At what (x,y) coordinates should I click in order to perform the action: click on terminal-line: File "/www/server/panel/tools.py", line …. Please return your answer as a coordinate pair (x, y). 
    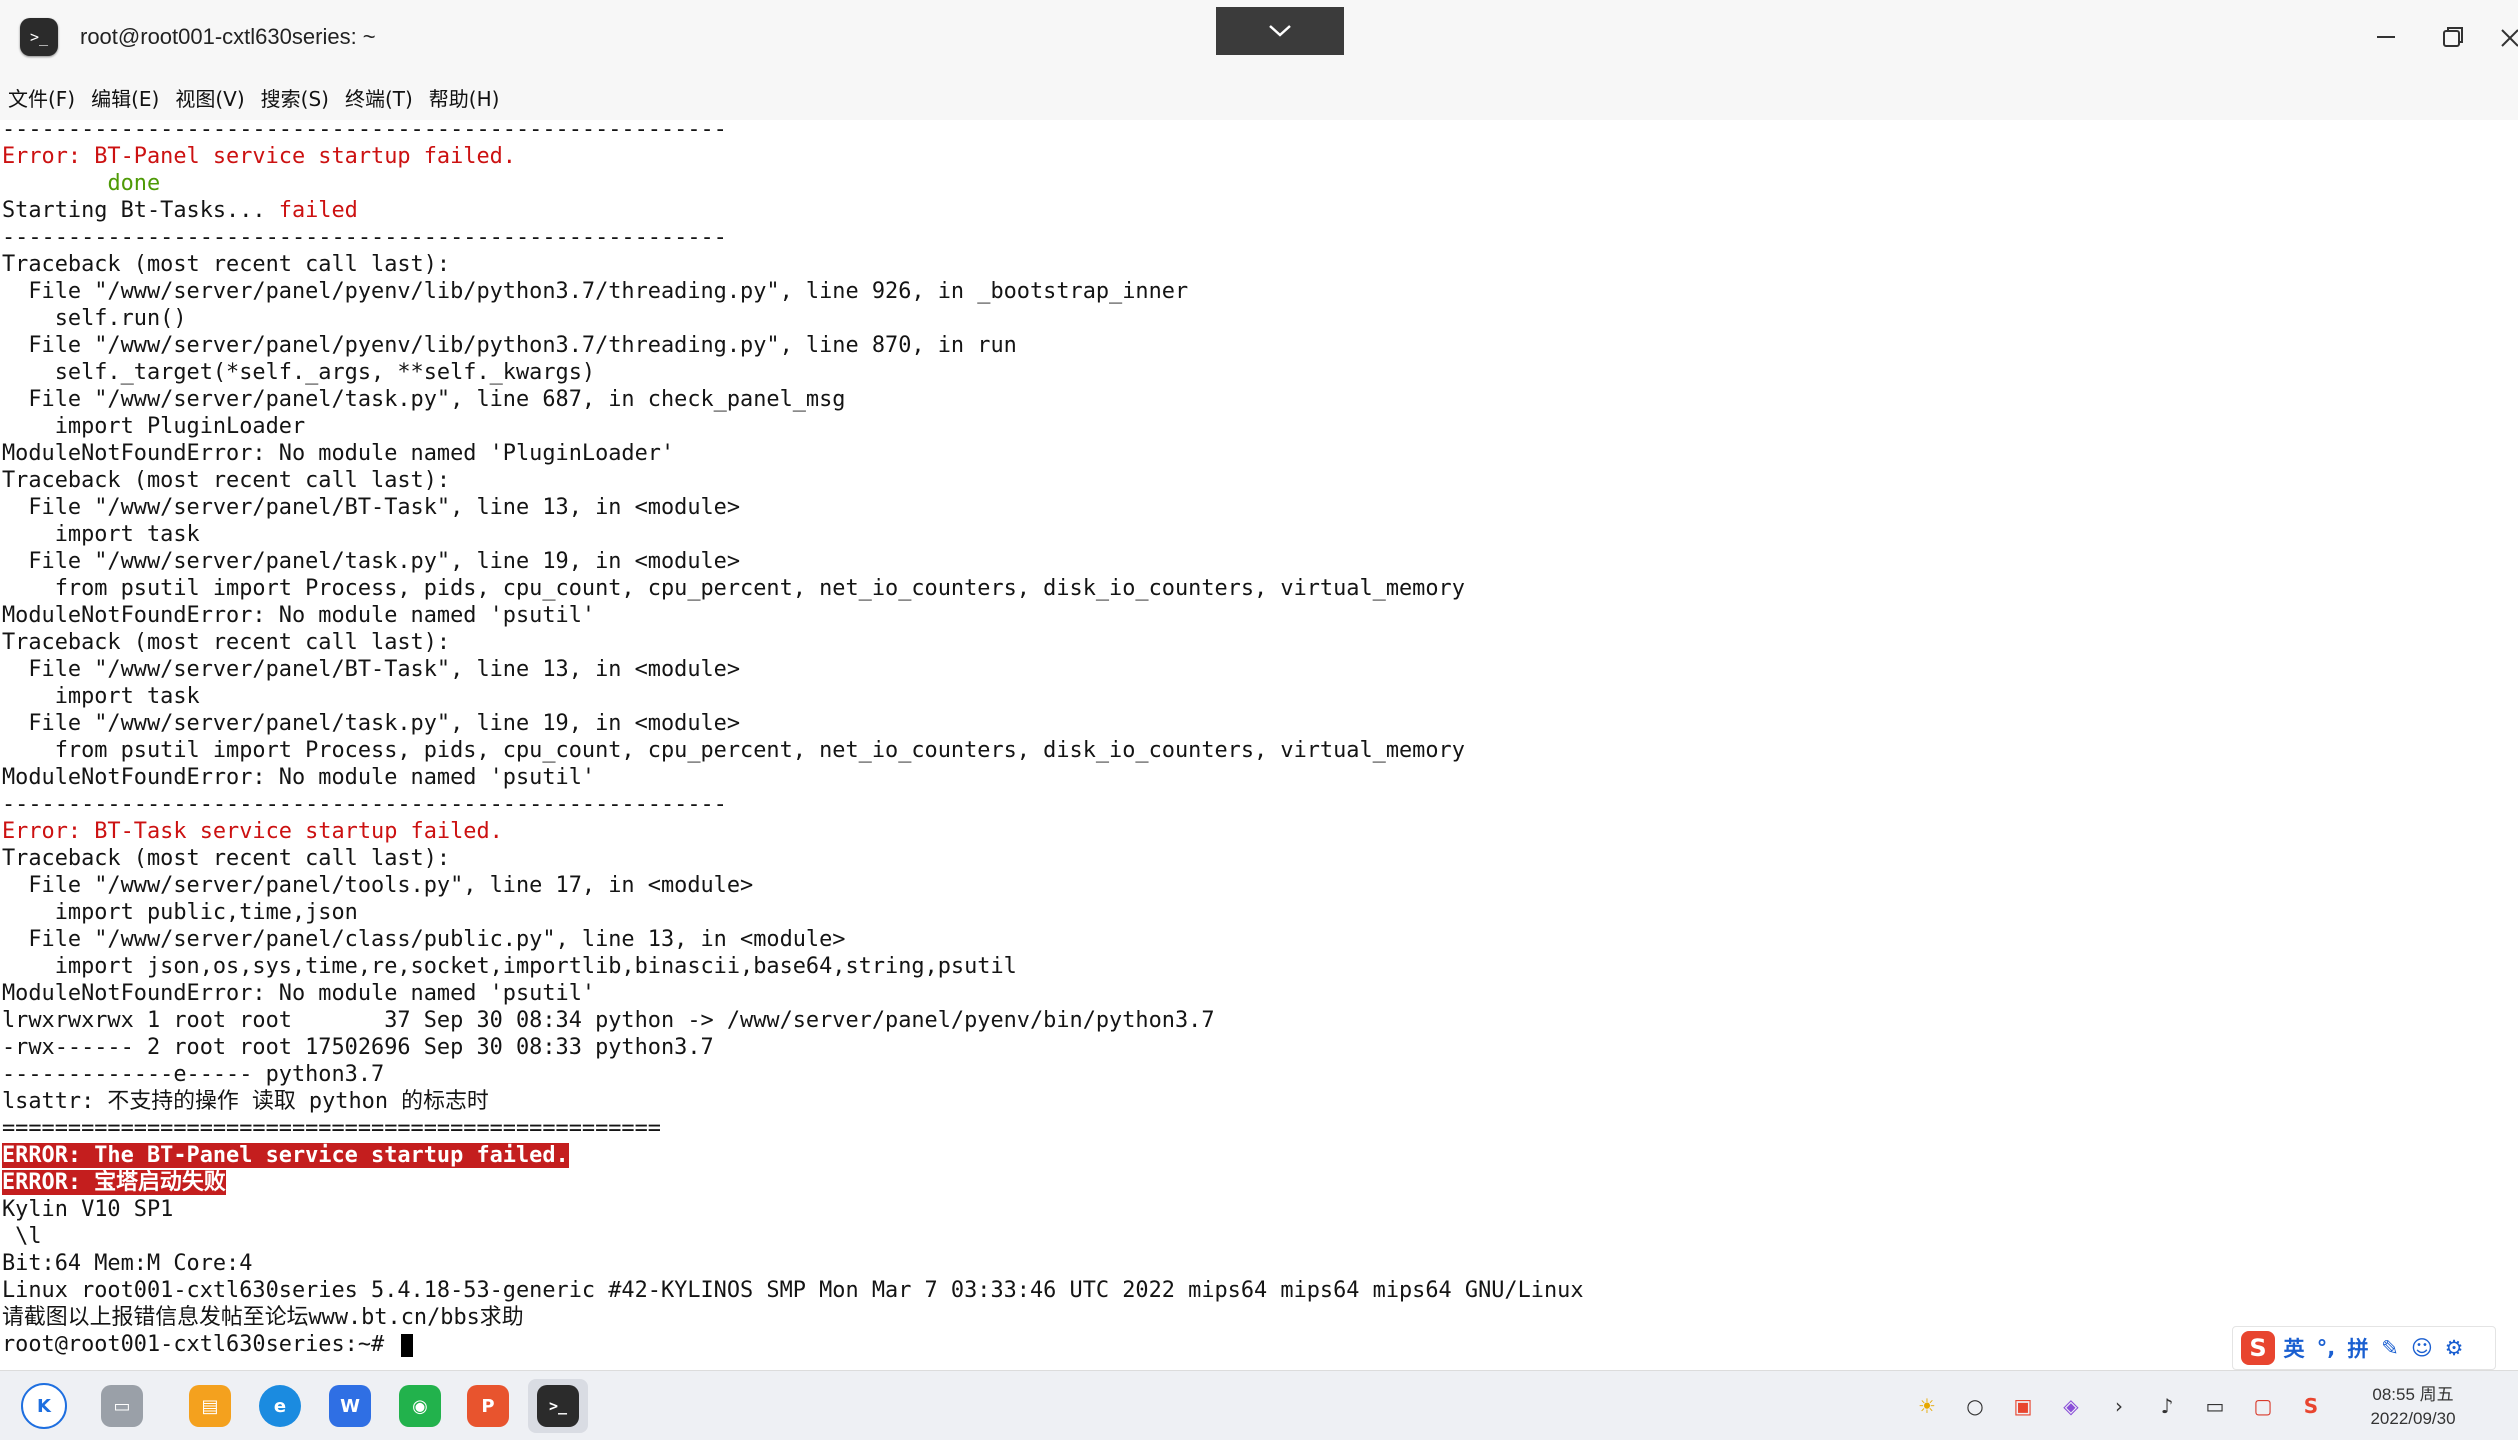
    Looking at the image, I should click on (377, 885).